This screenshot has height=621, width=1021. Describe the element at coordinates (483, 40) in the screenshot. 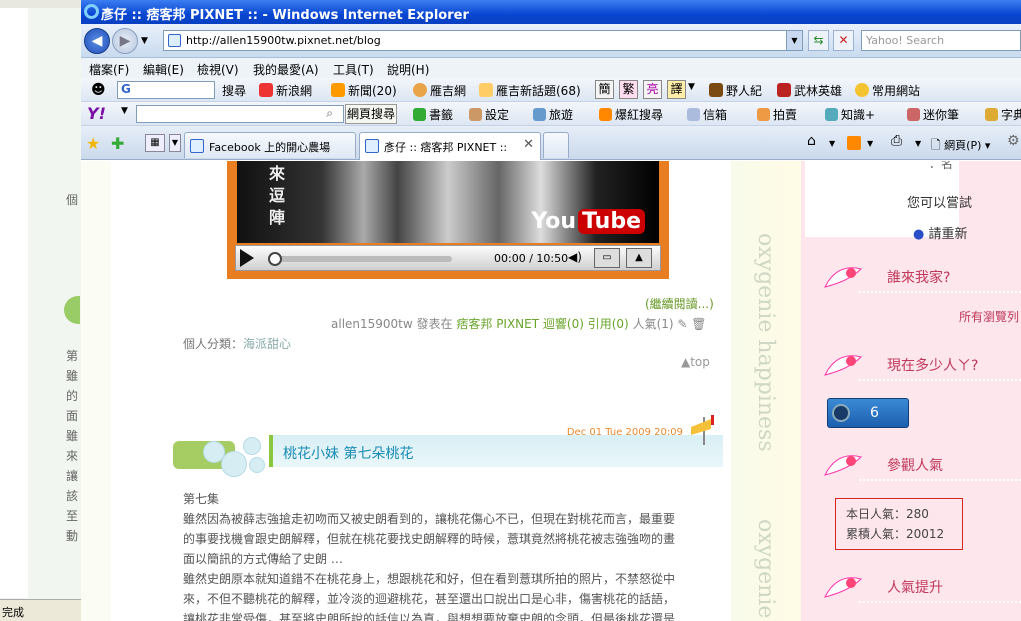

I see `address-input: http://allen15900tw.pixnet.net/blog ▼` at that location.